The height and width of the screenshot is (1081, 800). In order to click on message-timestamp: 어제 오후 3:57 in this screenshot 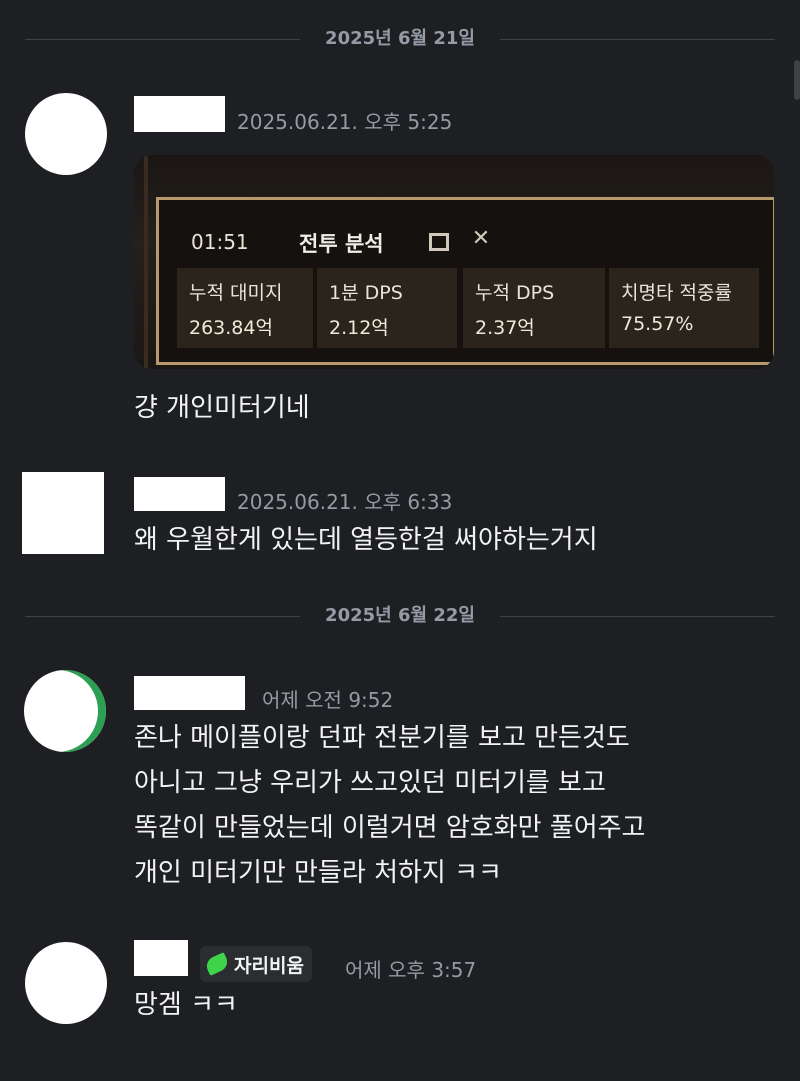, I will do `click(411, 970)`.